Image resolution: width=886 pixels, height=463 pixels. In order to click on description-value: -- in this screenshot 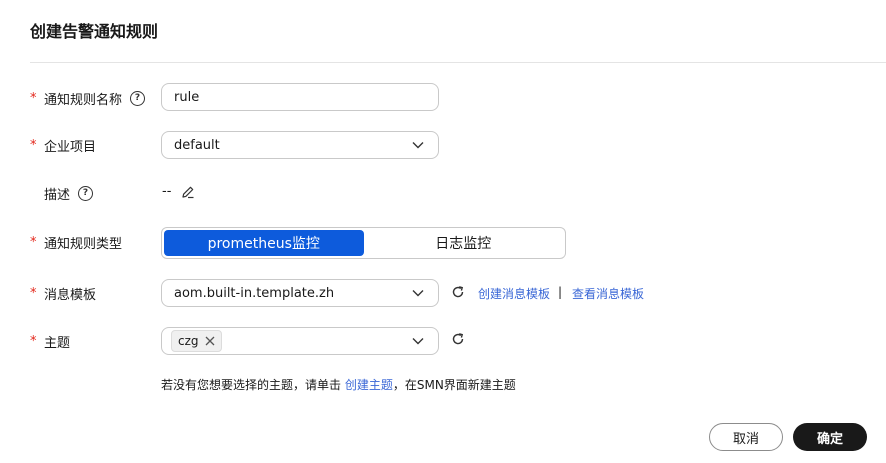, I will do `click(167, 191)`.